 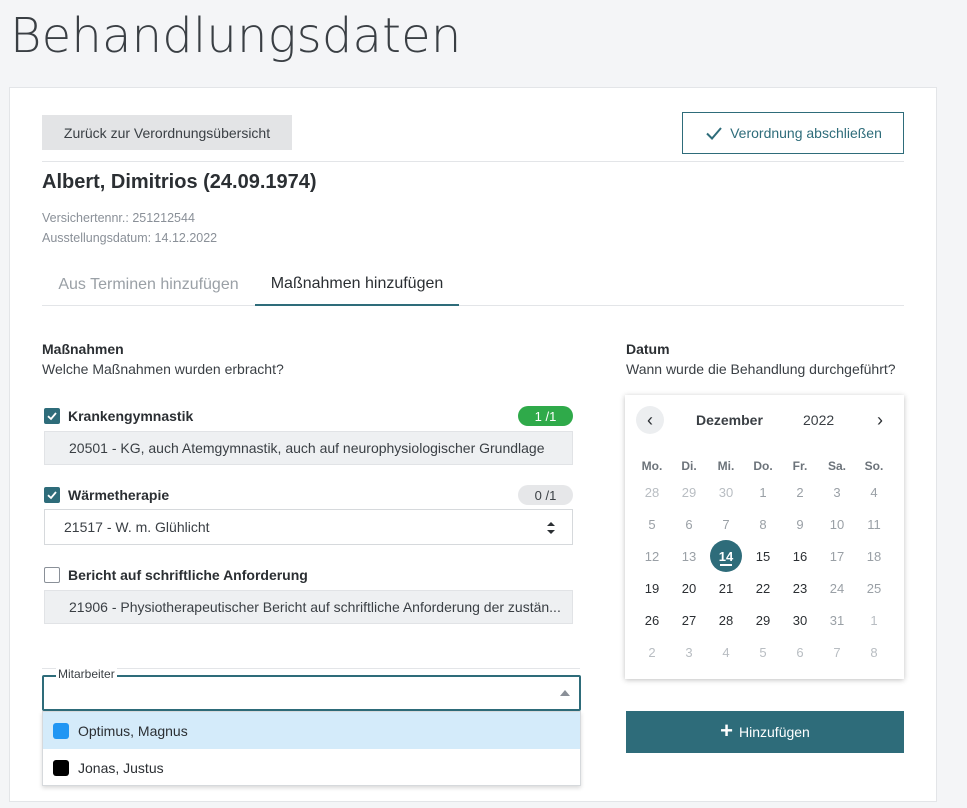 What do you see at coordinates (473, 161) in the screenshot?
I see `header-divider` at bounding box center [473, 161].